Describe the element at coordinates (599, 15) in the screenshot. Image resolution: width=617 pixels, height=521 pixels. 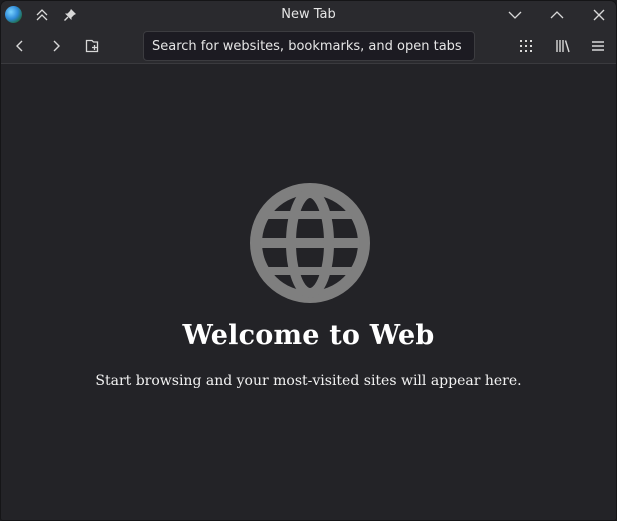
I see `close-icon` at that location.